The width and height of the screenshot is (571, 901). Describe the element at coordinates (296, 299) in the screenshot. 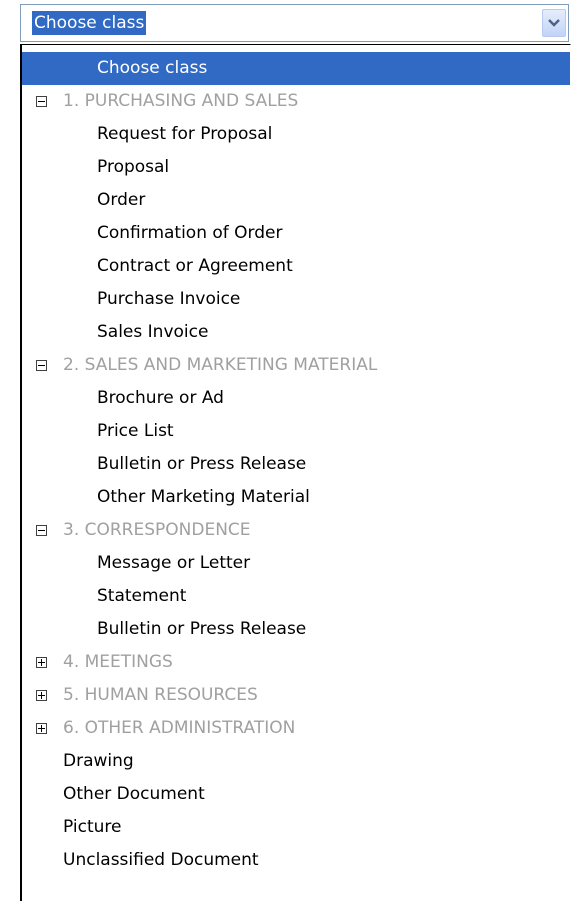

I see `option-purchase-invoice: Purchase Invoice` at that location.